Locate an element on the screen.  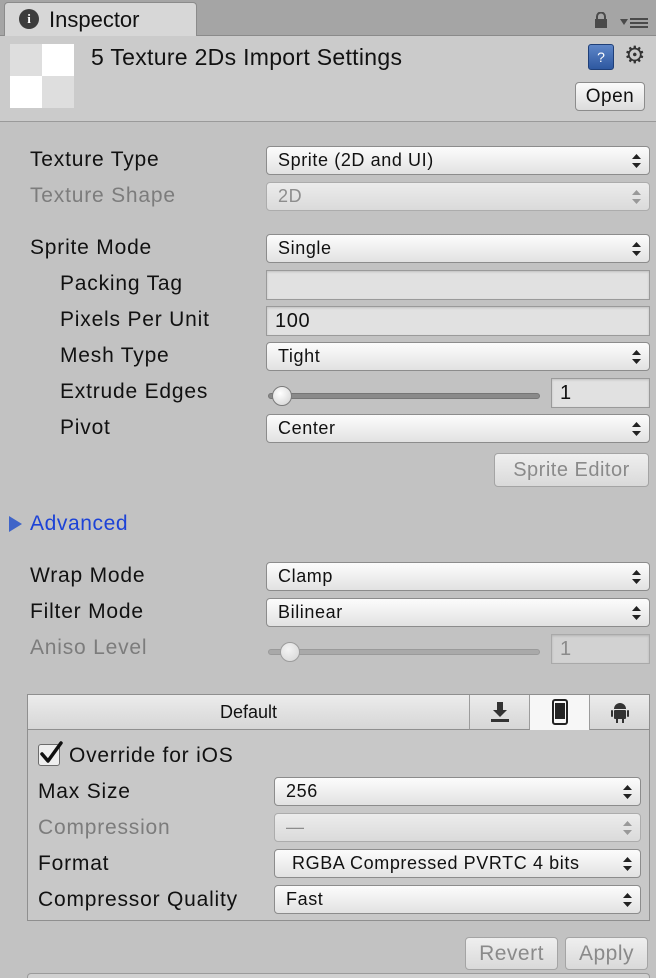
packing-tag-input is located at coordinates (458, 285).